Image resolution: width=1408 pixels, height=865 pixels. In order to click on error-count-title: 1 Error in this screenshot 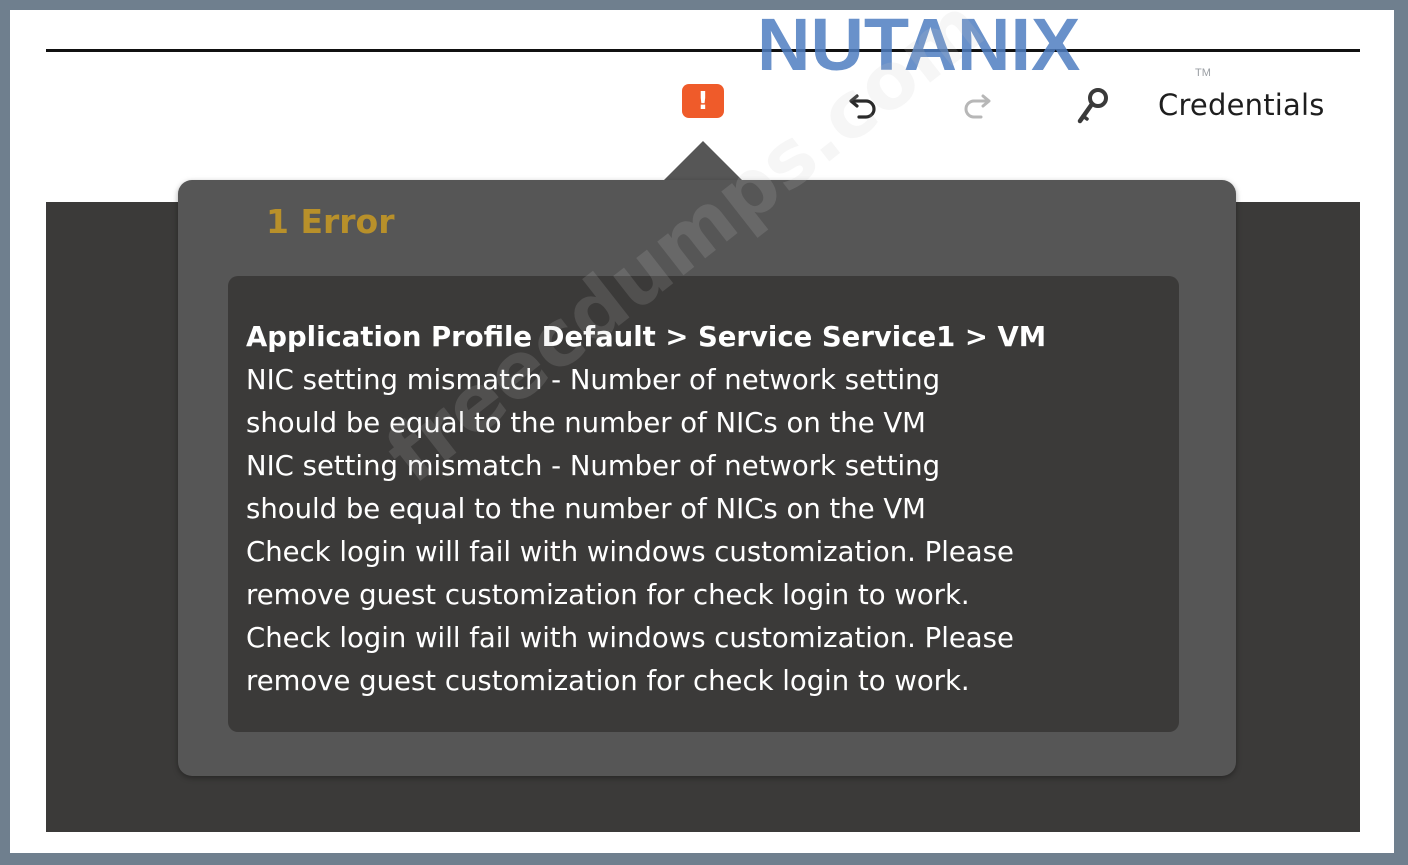, I will do `click(330, 221)`.